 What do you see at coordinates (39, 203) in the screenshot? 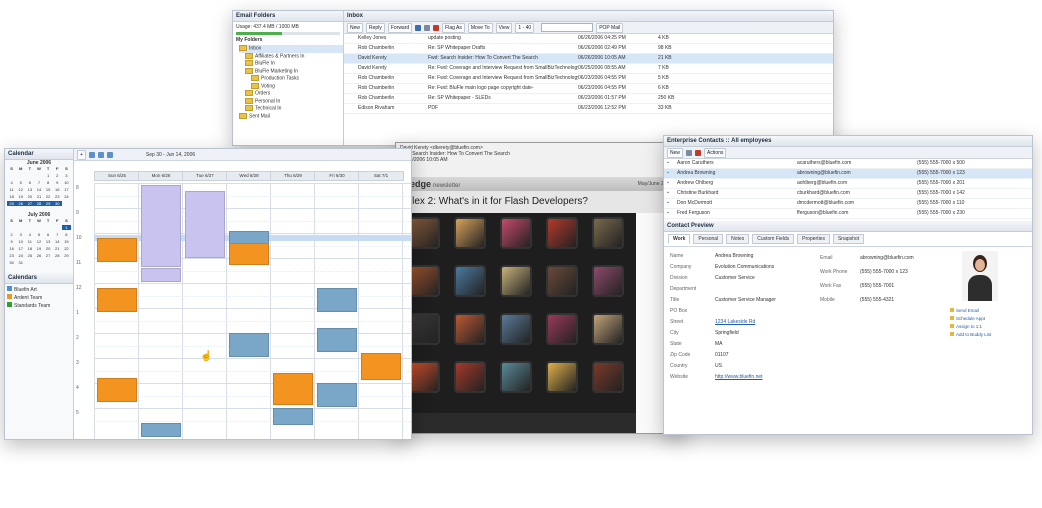
I see `mini-day: 28` at bounding box center [39, 203].